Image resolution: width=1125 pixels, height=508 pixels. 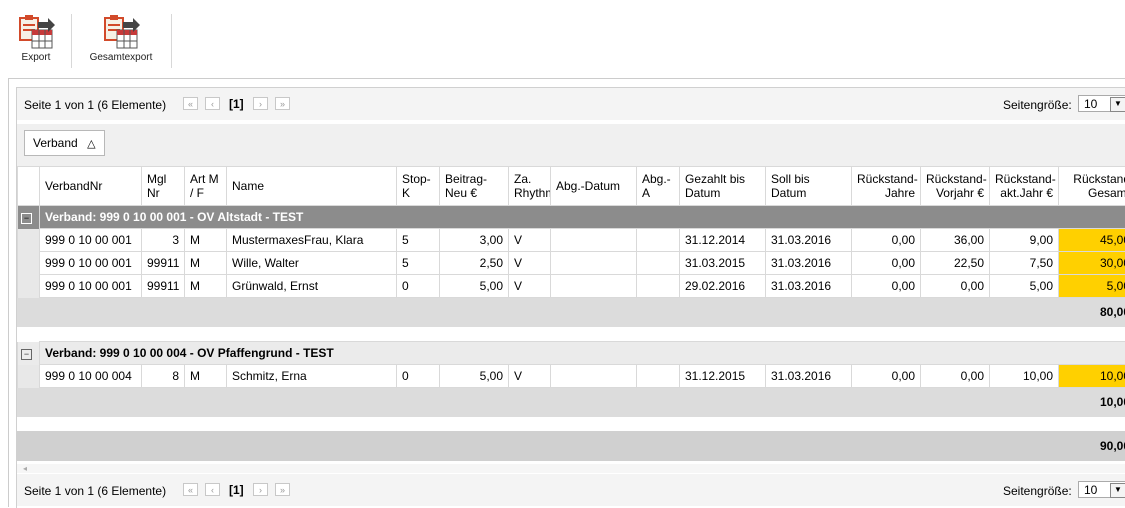 I want to click on col-header: Za. Rhythm, so click(x=530, y=186).